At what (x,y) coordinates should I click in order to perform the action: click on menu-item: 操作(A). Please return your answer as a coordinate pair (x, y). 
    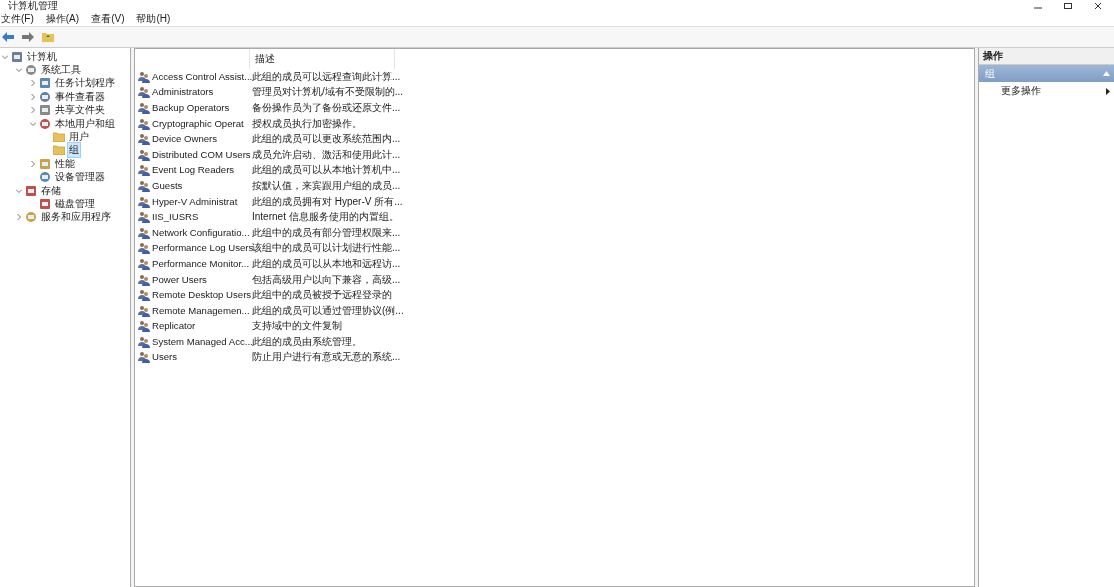
    Looking at the image, I should click on (62, 19).